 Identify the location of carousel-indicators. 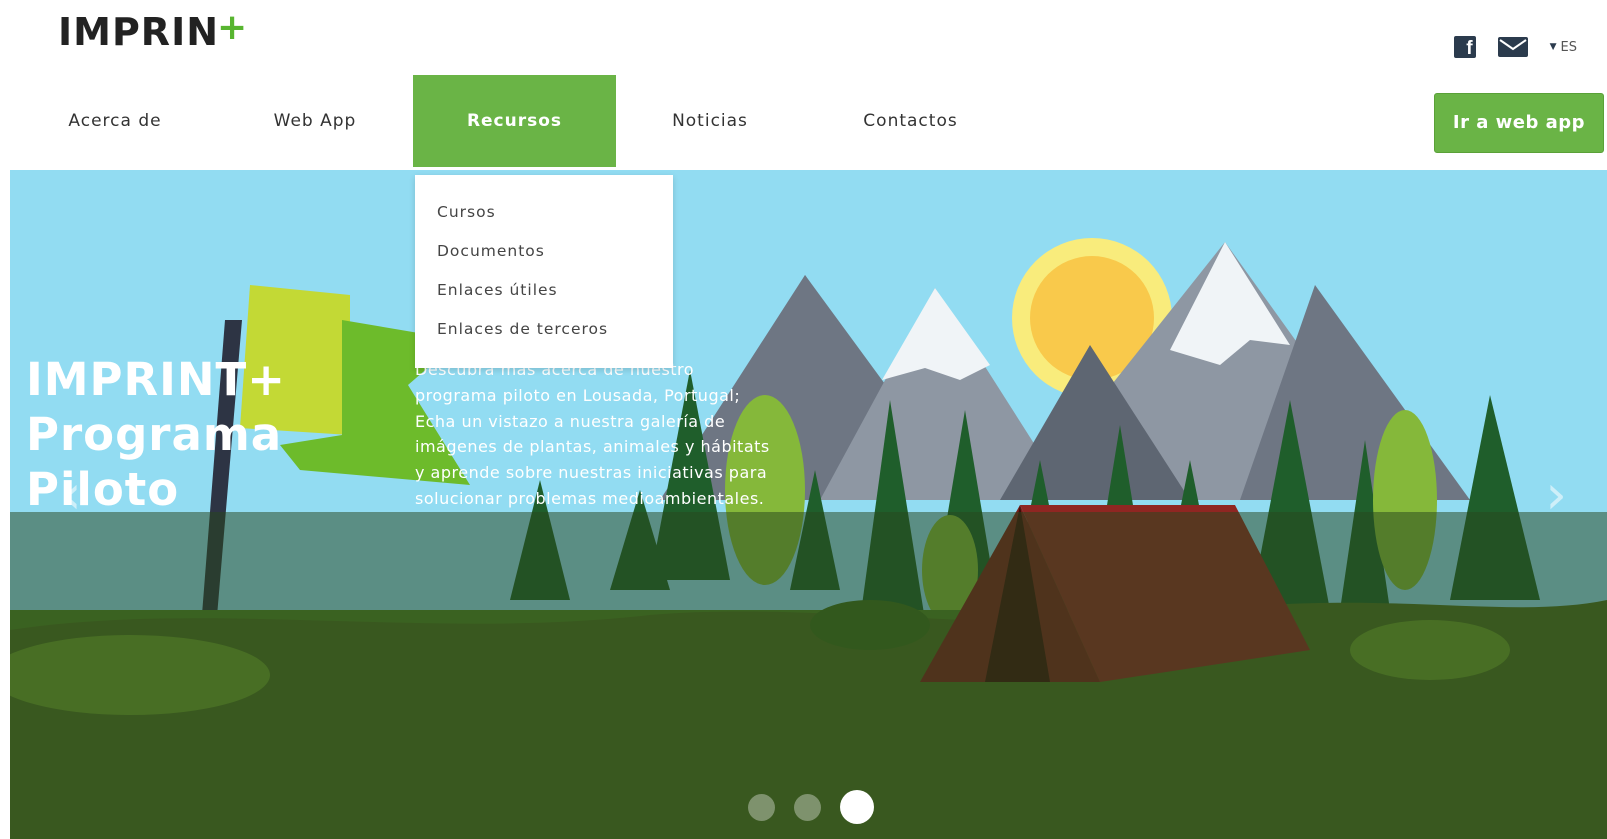
(811, 807).